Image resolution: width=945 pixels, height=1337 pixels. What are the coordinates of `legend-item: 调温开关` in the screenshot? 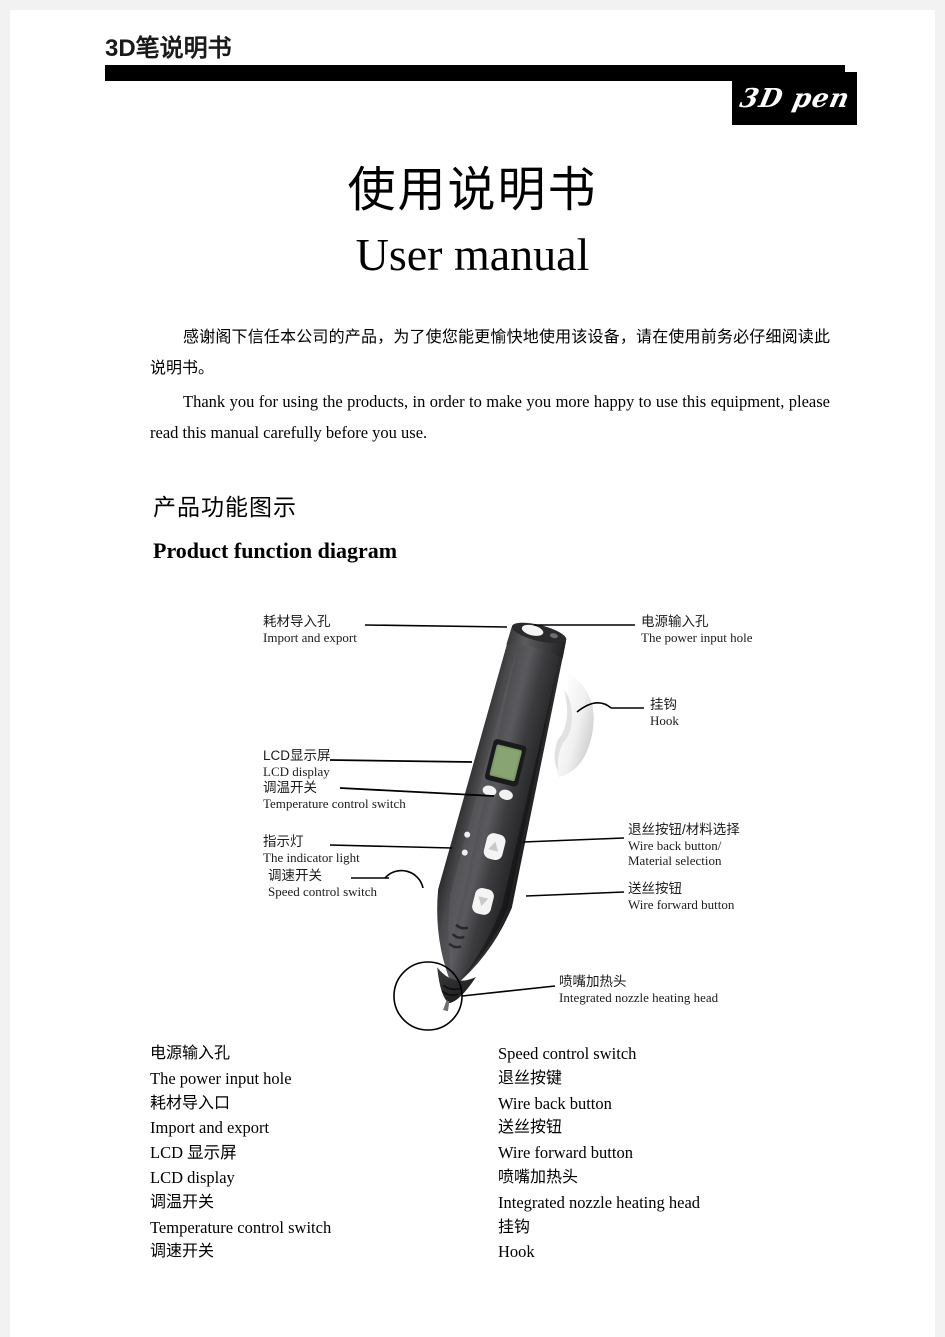 It's located at (182, 1202).